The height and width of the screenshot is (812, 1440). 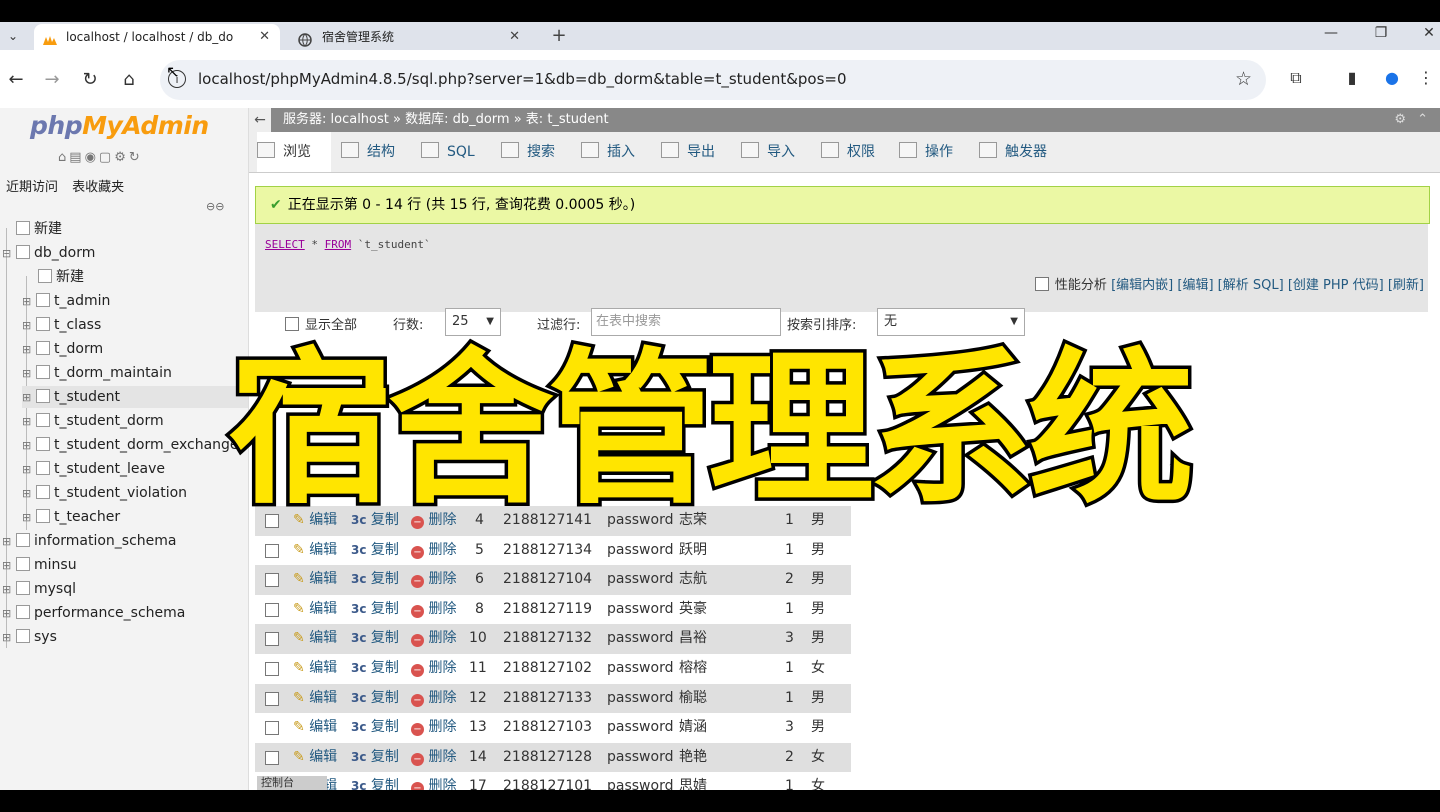 I want to click on explain-sql-link: [解析 SQL], so click(x=1251, y=285).